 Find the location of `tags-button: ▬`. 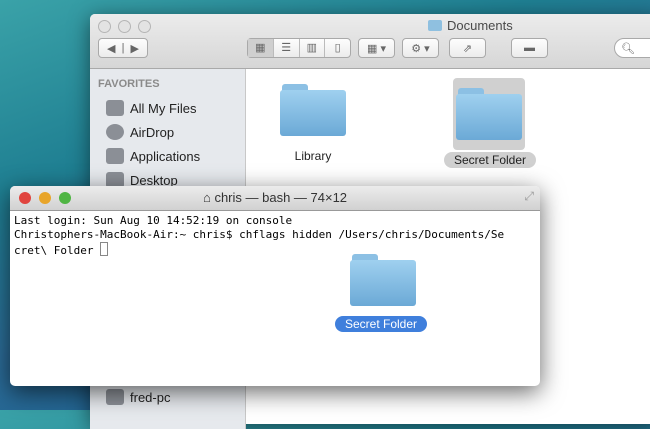

tags-button: ▬ is located at coordinates (529, 48).